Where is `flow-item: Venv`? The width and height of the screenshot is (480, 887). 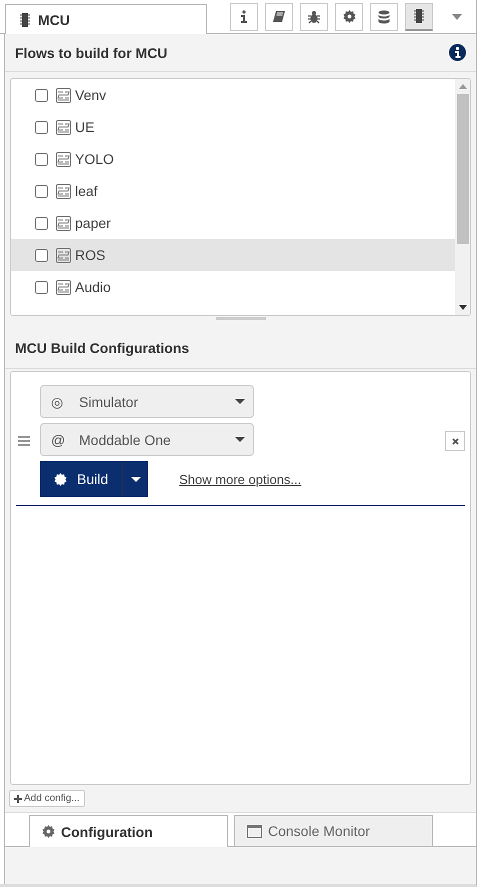 flow-item: Venv is located at coordinates (233, 95).